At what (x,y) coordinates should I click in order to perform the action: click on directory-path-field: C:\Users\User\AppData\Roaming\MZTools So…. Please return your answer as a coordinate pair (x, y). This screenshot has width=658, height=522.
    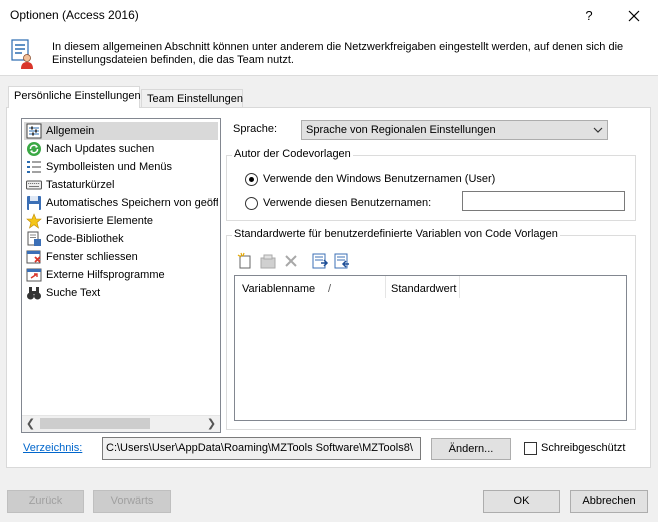
    Looking at the image, I should click on (261, 448).